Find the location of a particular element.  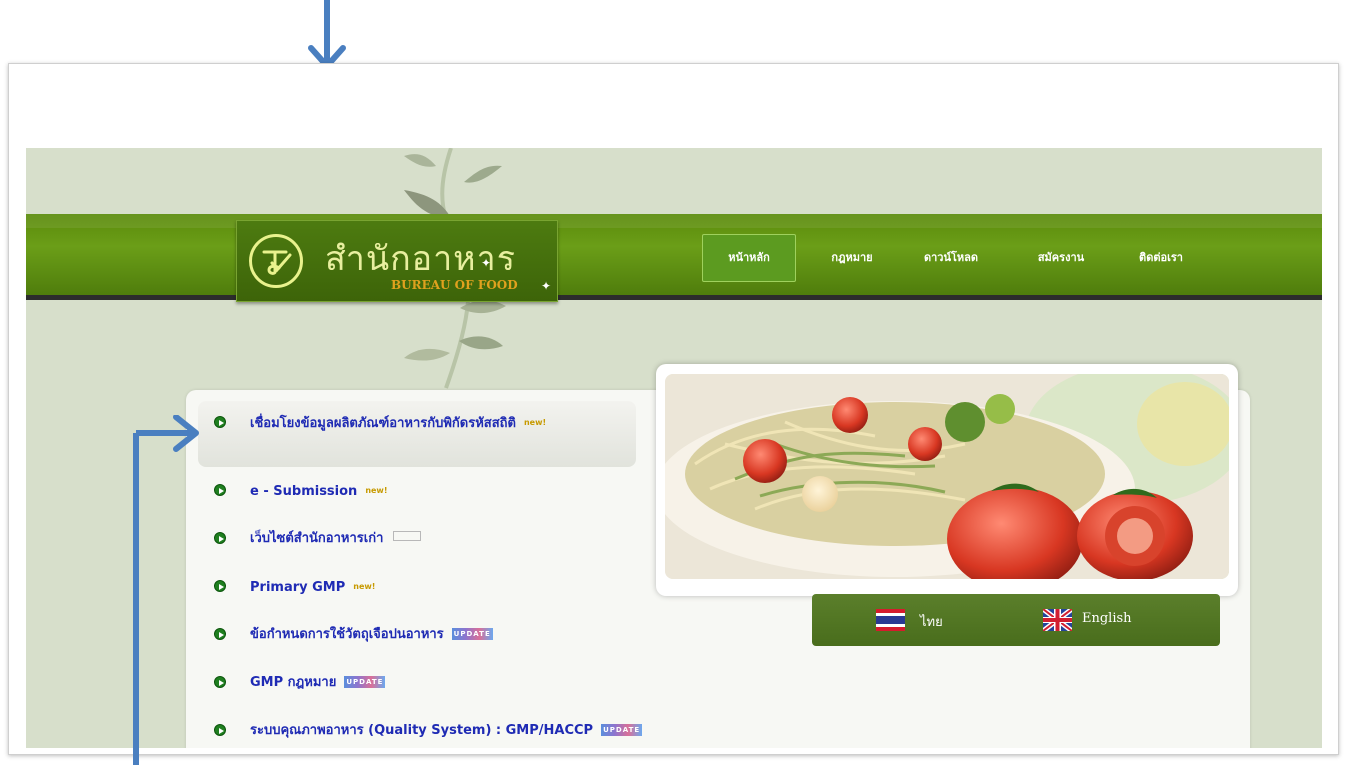

papaya-salad-photo is located at coordinates (947, 476).